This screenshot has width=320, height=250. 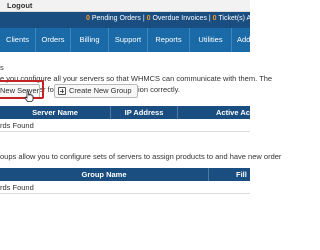 I want to click on column-active-accounts: Active Acc, so click(x=218, y=112).